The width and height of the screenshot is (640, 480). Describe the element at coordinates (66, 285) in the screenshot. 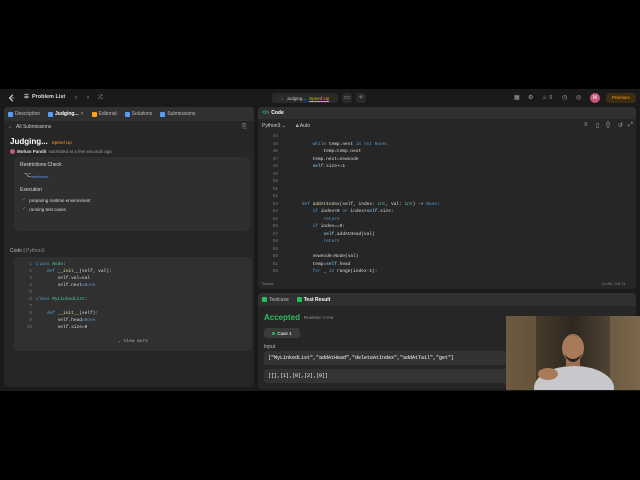

I see `code-line: self.next=None` at that location.